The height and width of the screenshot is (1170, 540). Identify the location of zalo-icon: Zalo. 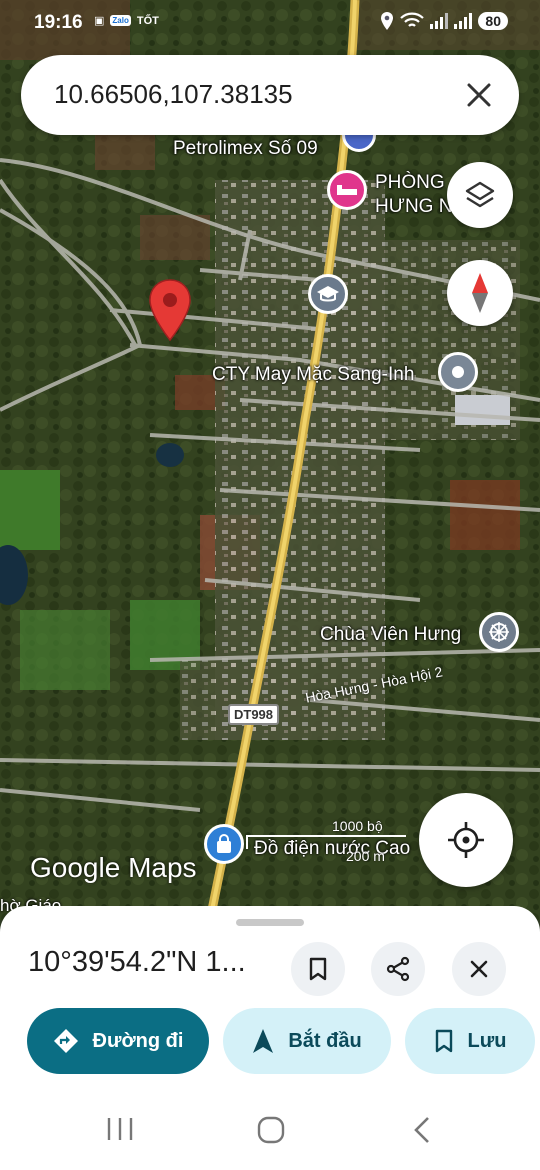
(120, 20).